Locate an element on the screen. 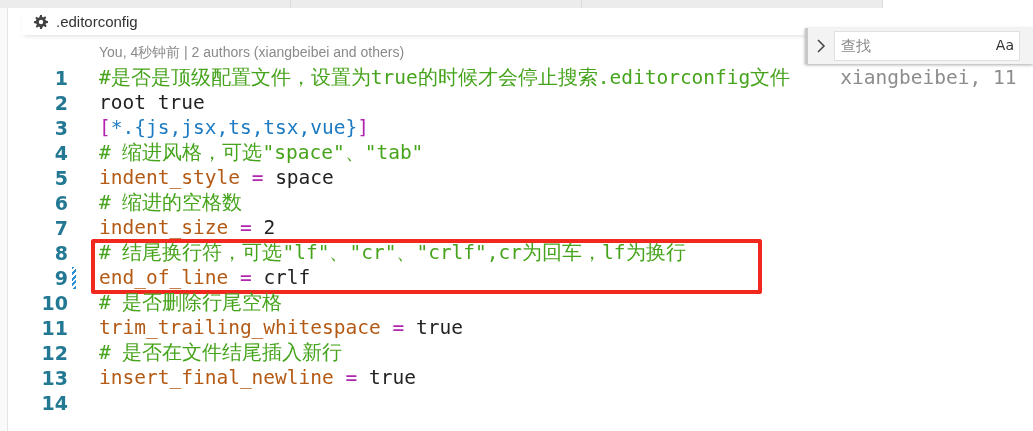 The height and width of the screenshot is (431, 1033). section-pattern: *.{js,jsx,ts,tsx,vue} is located at coordinates (234, 127).